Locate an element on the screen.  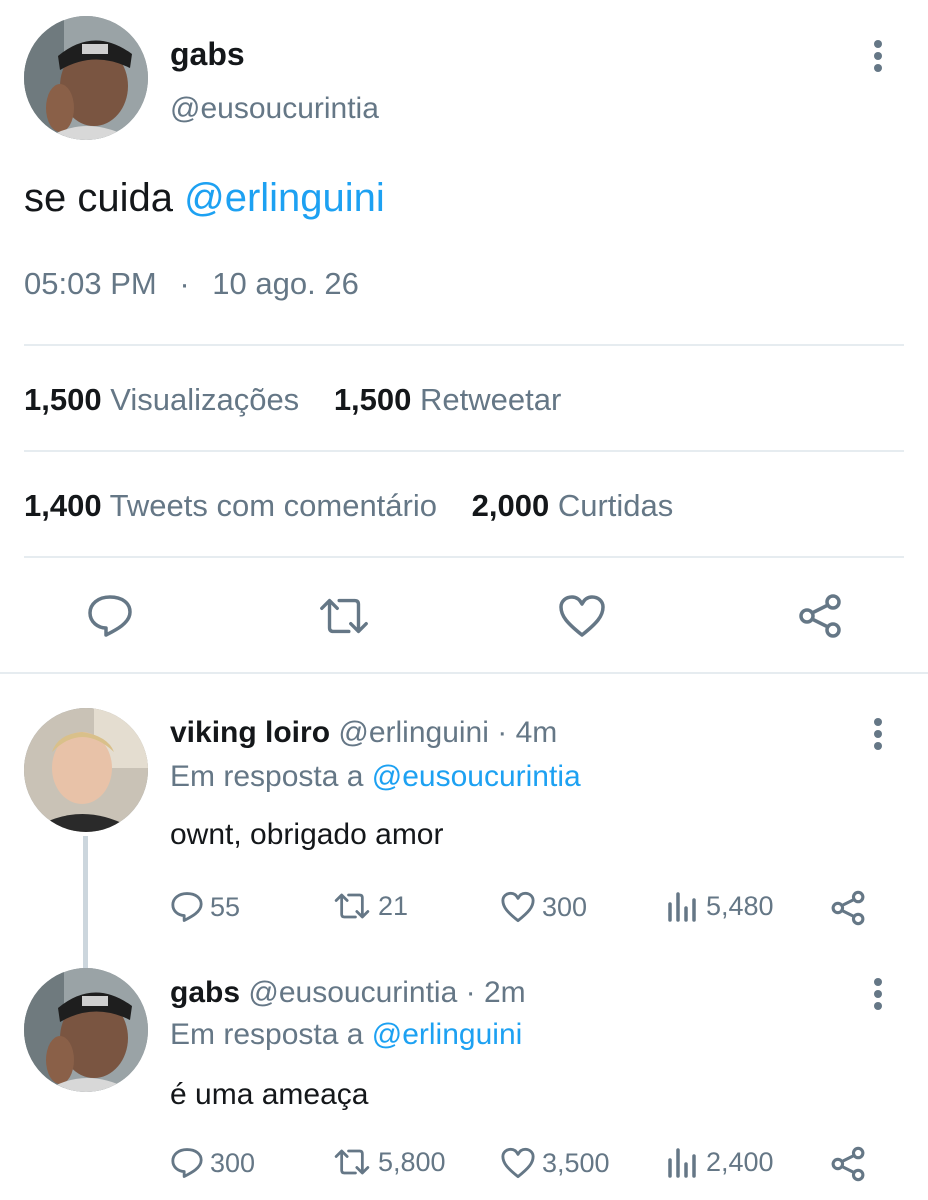
reply-header: viking loiro @erlinguini · 4m is located at coordinates (363, 733).